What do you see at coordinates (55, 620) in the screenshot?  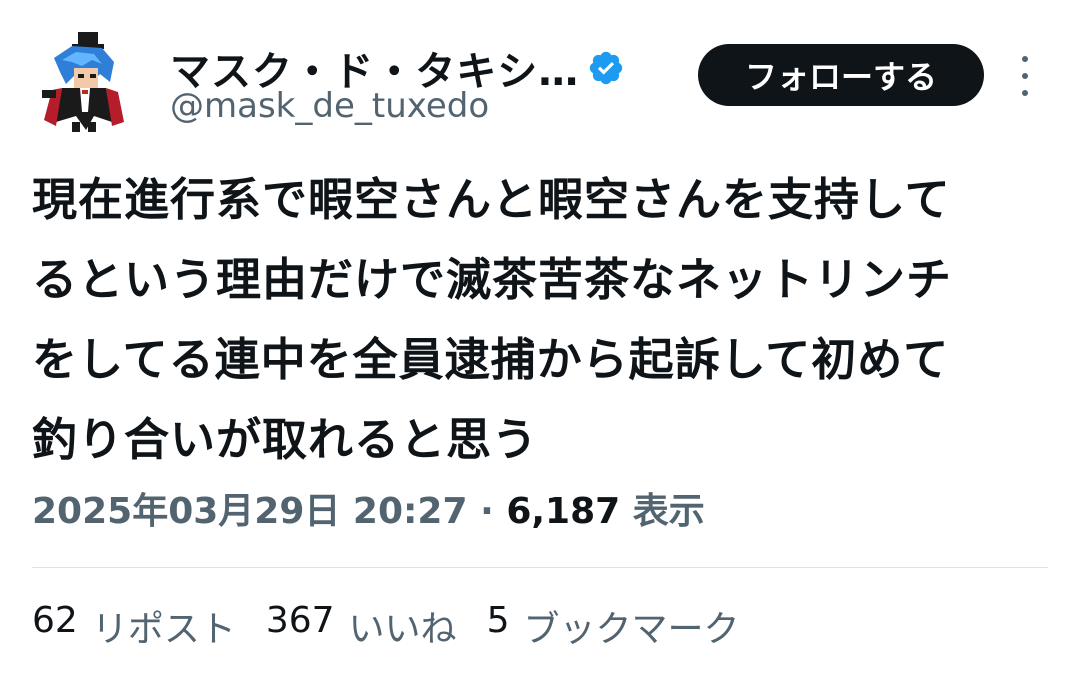 I see `stat-count: 62` at bounding box center [55, 620].